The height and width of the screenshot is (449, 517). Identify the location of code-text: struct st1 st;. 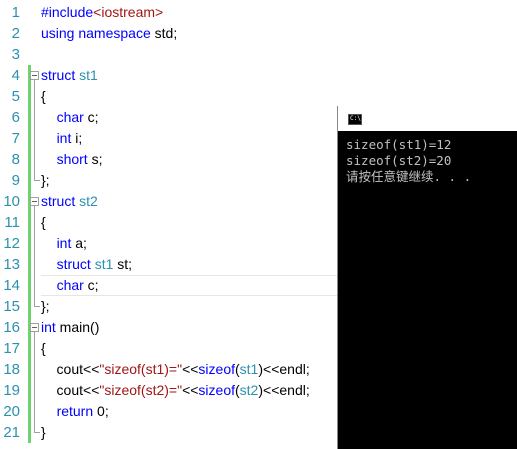
(86, 264).